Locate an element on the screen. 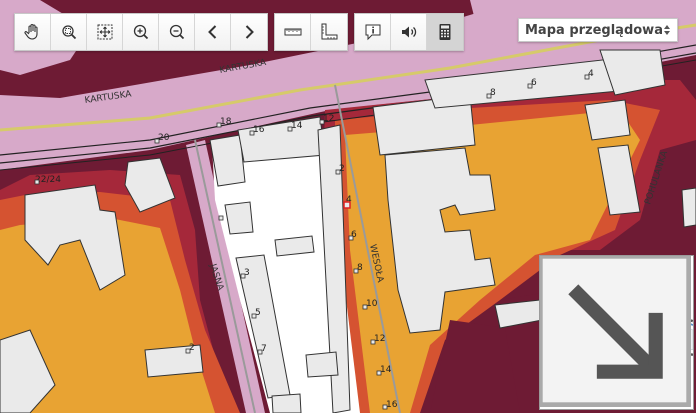  pan-tool-button is located at coordinates (33, 32).